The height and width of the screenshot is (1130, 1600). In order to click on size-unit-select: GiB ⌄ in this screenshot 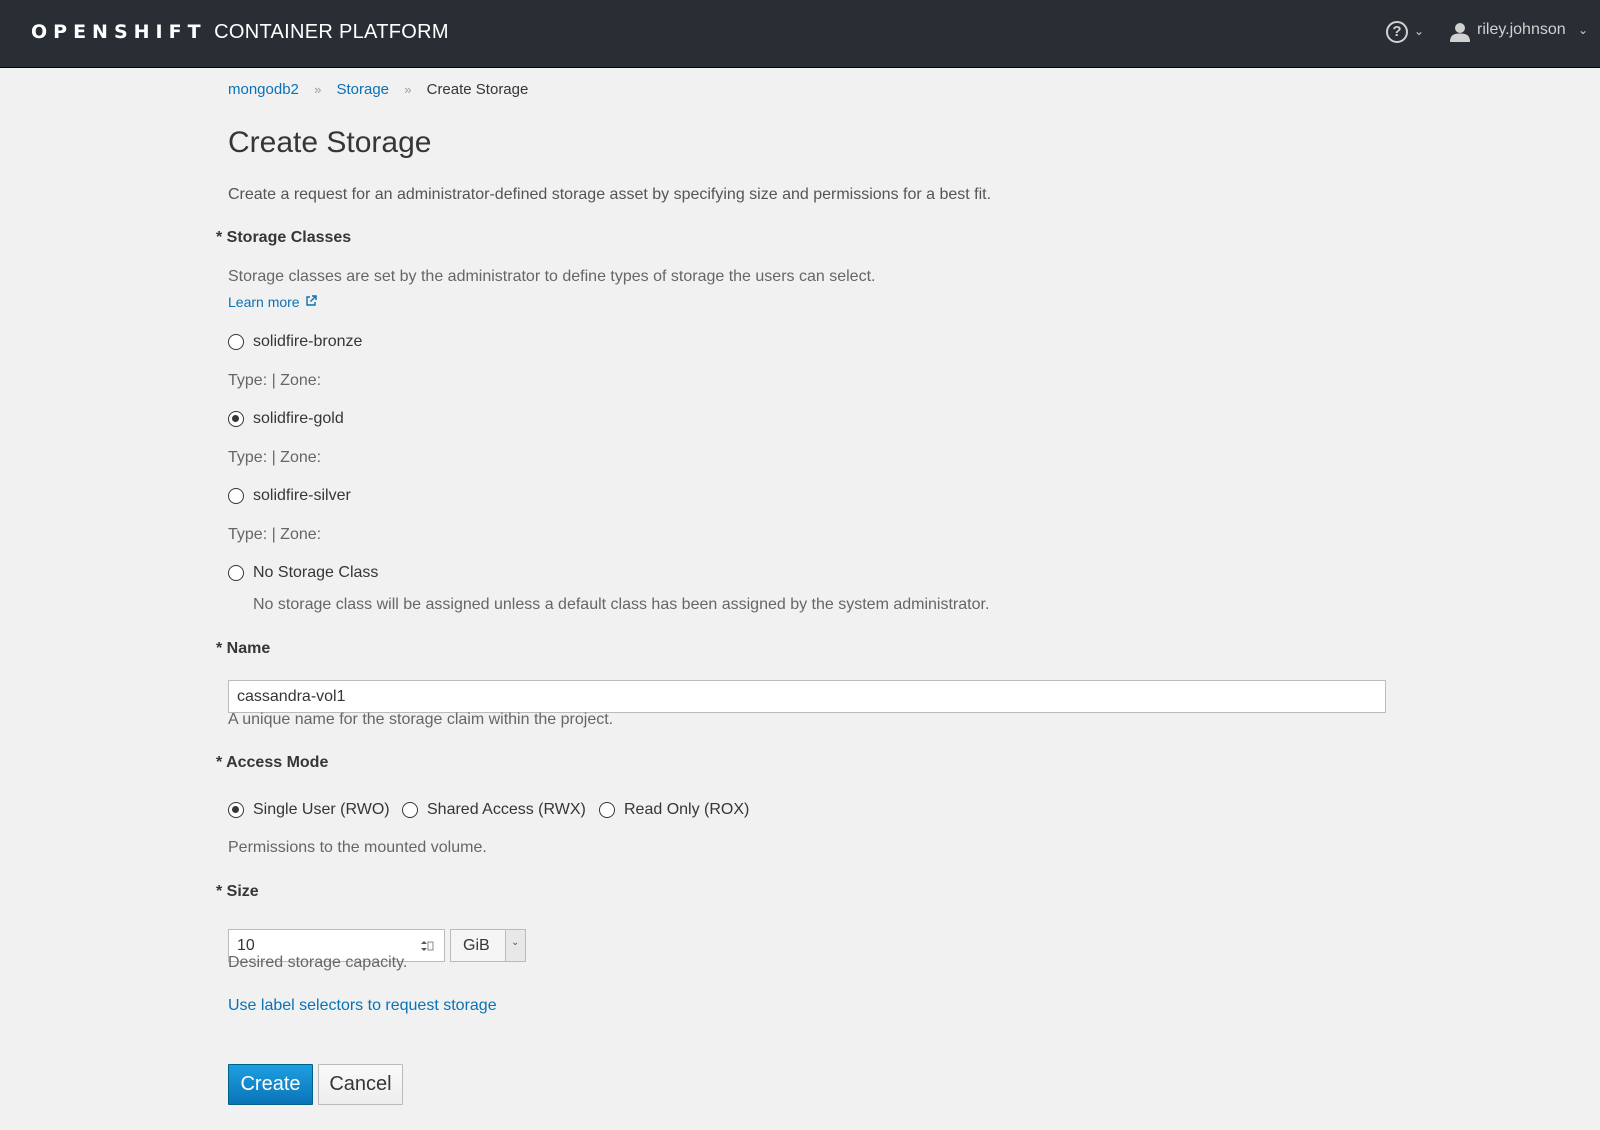, I will do `click(488, 945)`.